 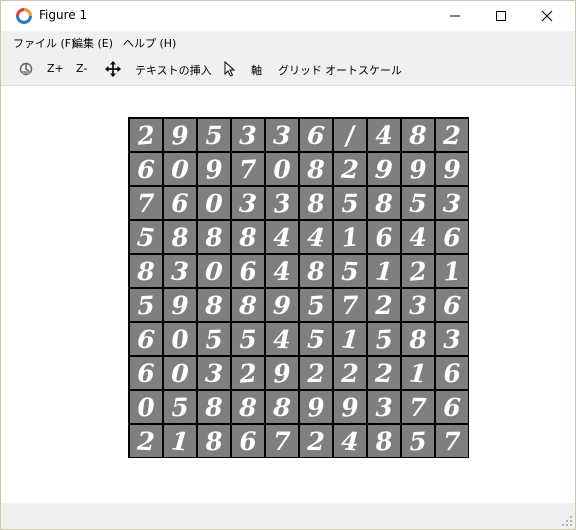 I want to click on maximize-button, so click(x=501, y=16).